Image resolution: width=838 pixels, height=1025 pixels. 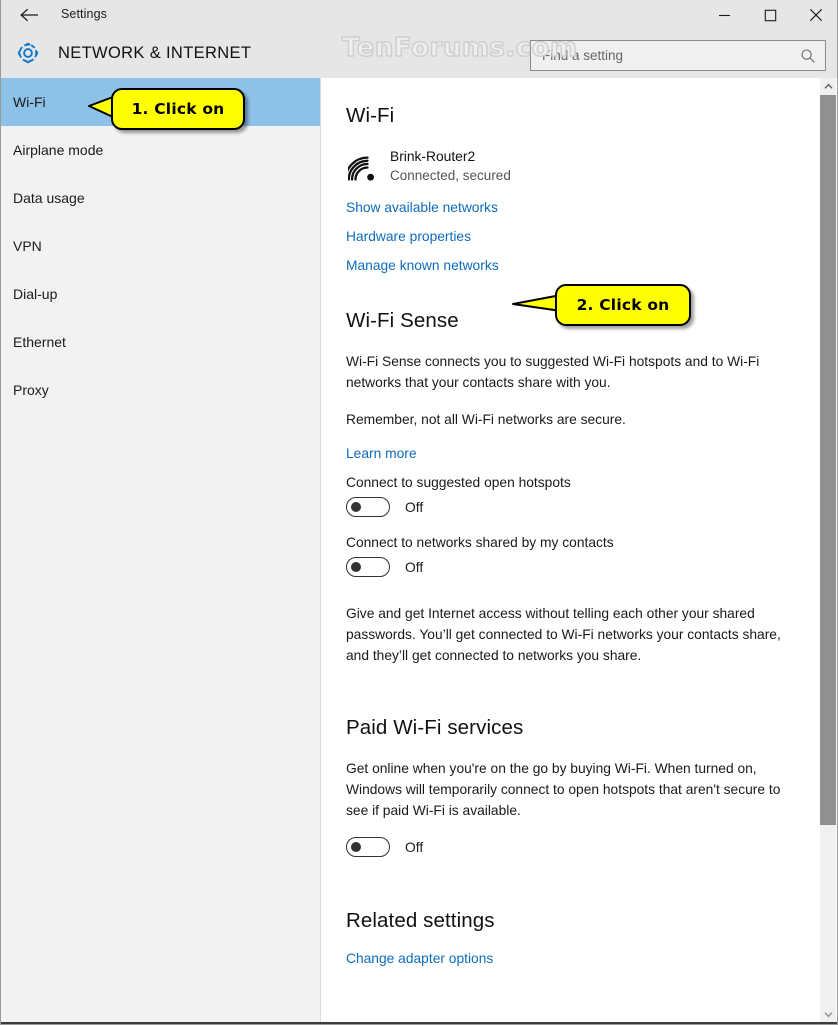 I want to click on sidebar-item-label: Proxy, so click(x=31, y=390).